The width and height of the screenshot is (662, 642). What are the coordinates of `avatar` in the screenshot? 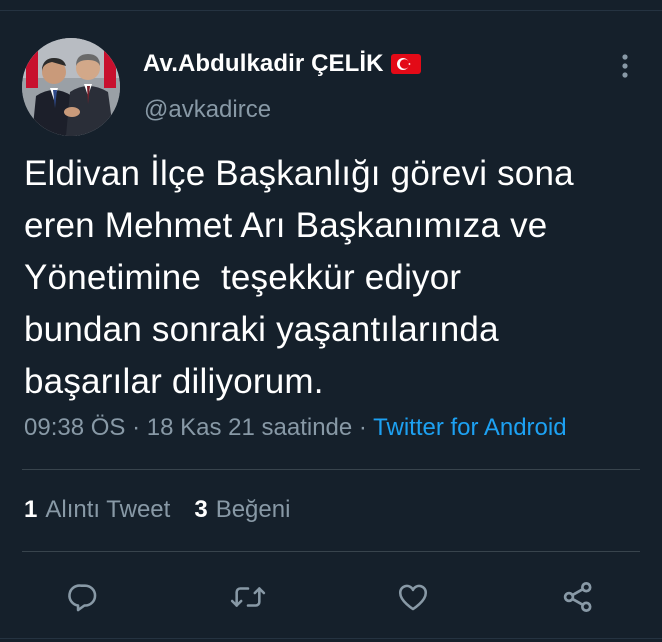 It's located at (71, 87).